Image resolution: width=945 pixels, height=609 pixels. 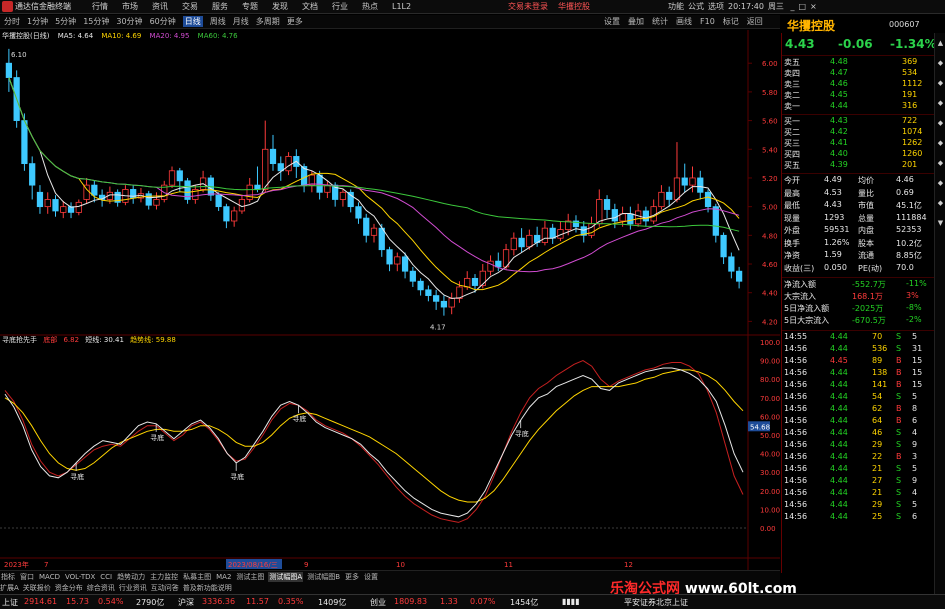 What do you see at coordinates (49, 577) in the screenshot?
I see `tab-macd: MACD` at bounding box center [49, 577].